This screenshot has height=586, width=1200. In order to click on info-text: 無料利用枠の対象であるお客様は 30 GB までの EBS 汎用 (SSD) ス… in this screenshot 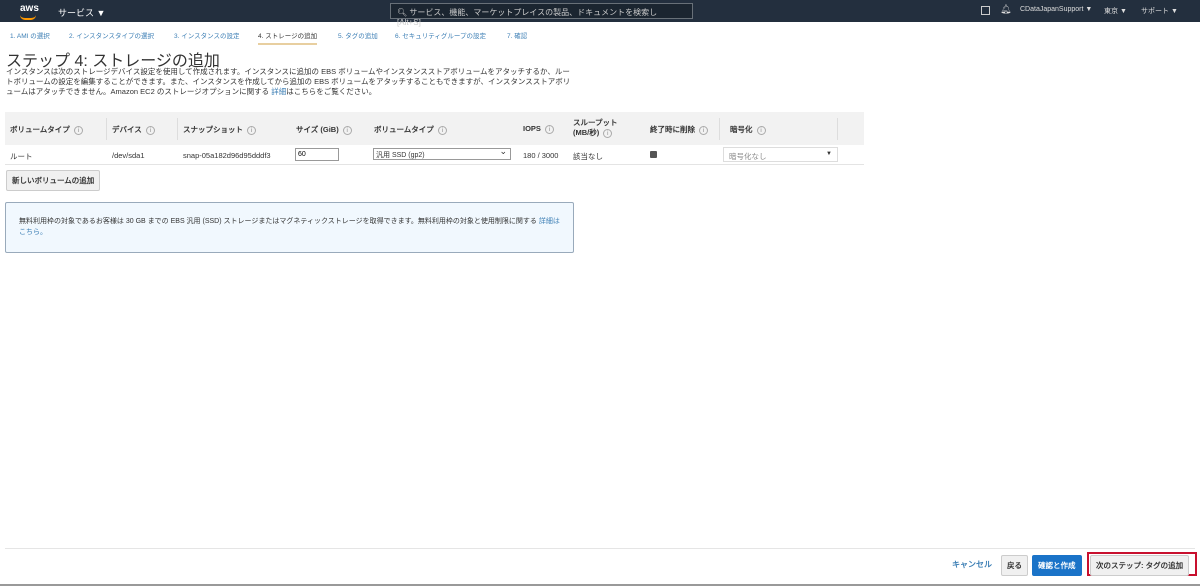, I will do `click(279, 221)`.